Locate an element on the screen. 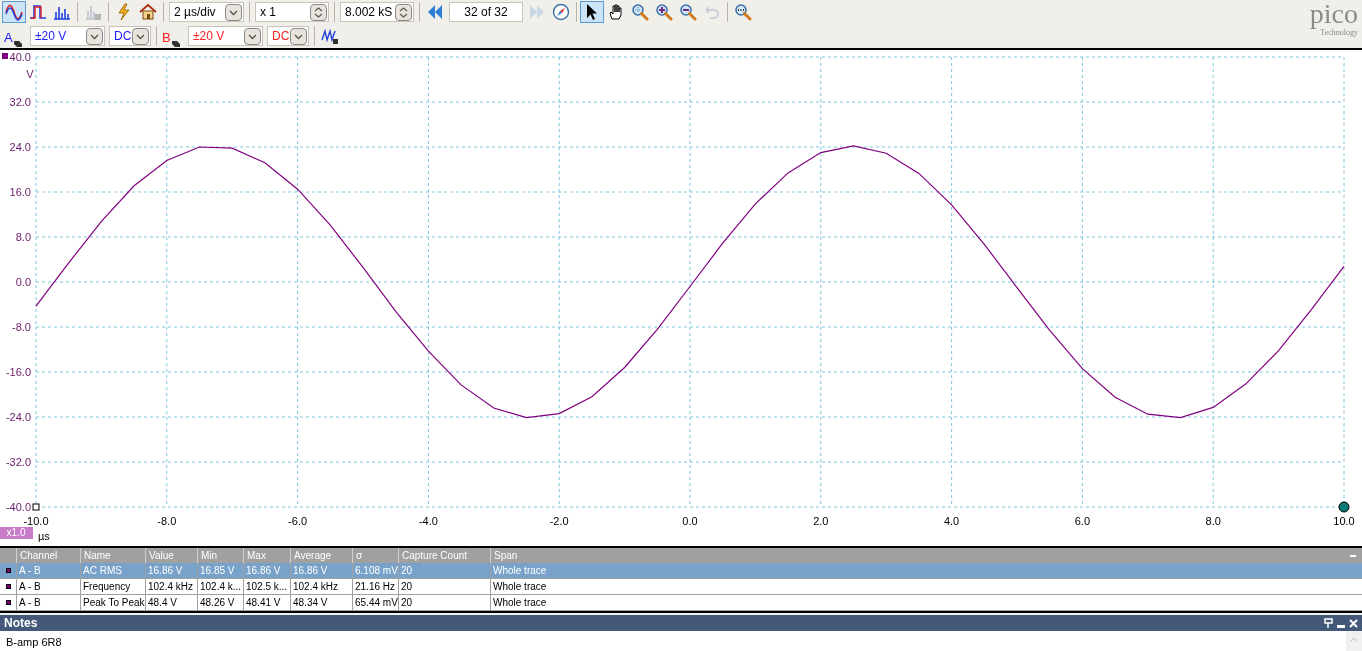  y-axis-label: 32.0 is located at coordinates (20, 102).